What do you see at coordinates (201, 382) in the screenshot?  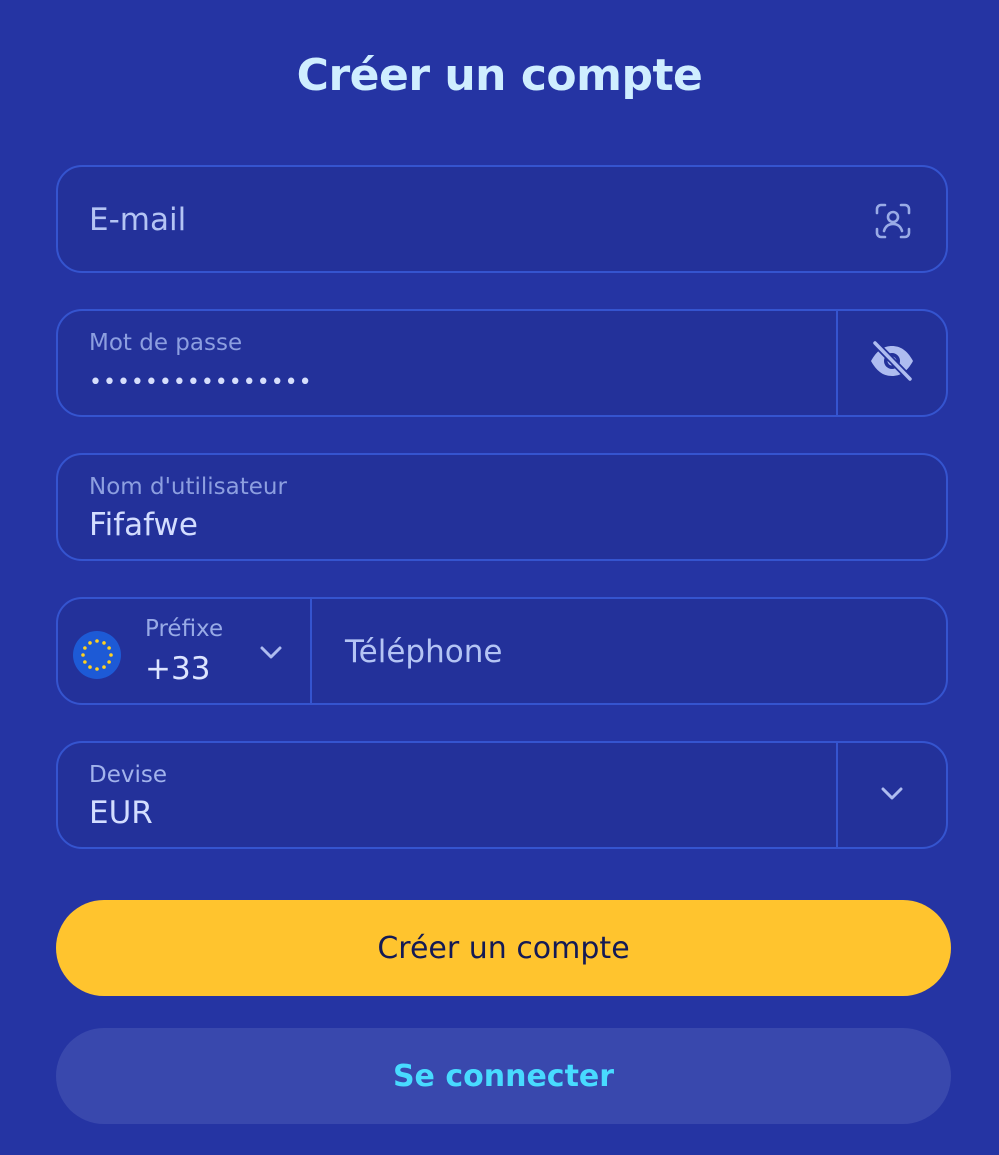 I see `password-value: ••••••••••••••••` at bounding box center [201, 382].